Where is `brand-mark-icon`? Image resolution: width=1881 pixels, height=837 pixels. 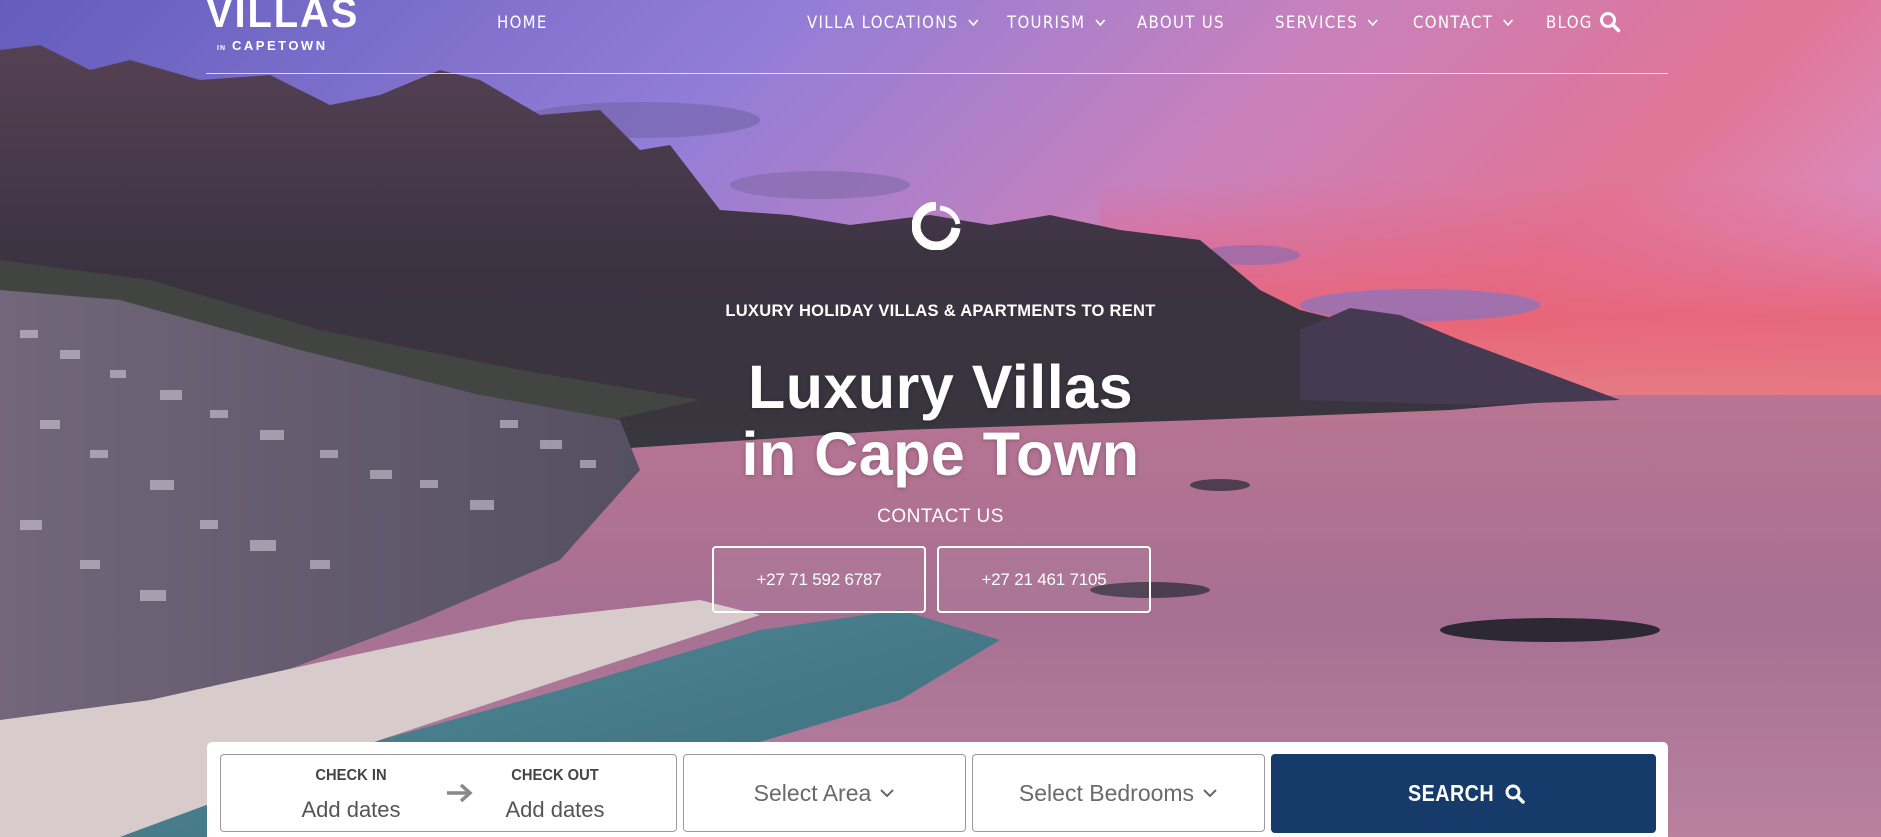 brand-mark-icon is located at coordinates (936, 226).